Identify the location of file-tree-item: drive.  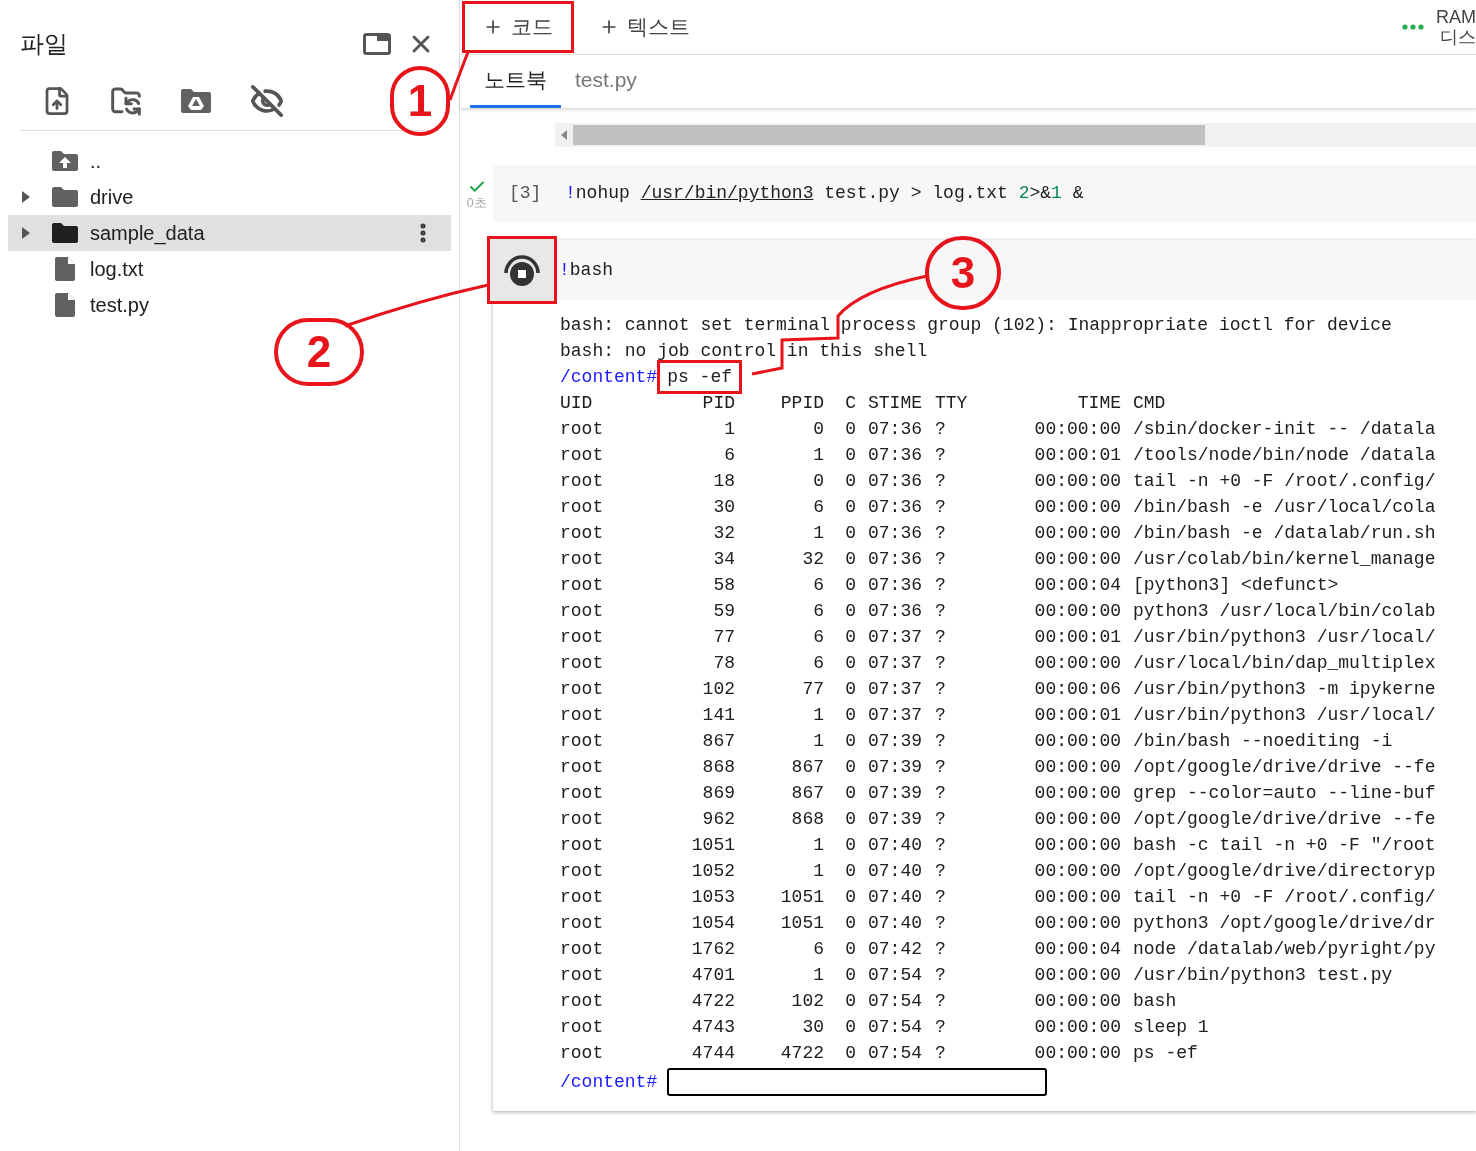
(229, 197).